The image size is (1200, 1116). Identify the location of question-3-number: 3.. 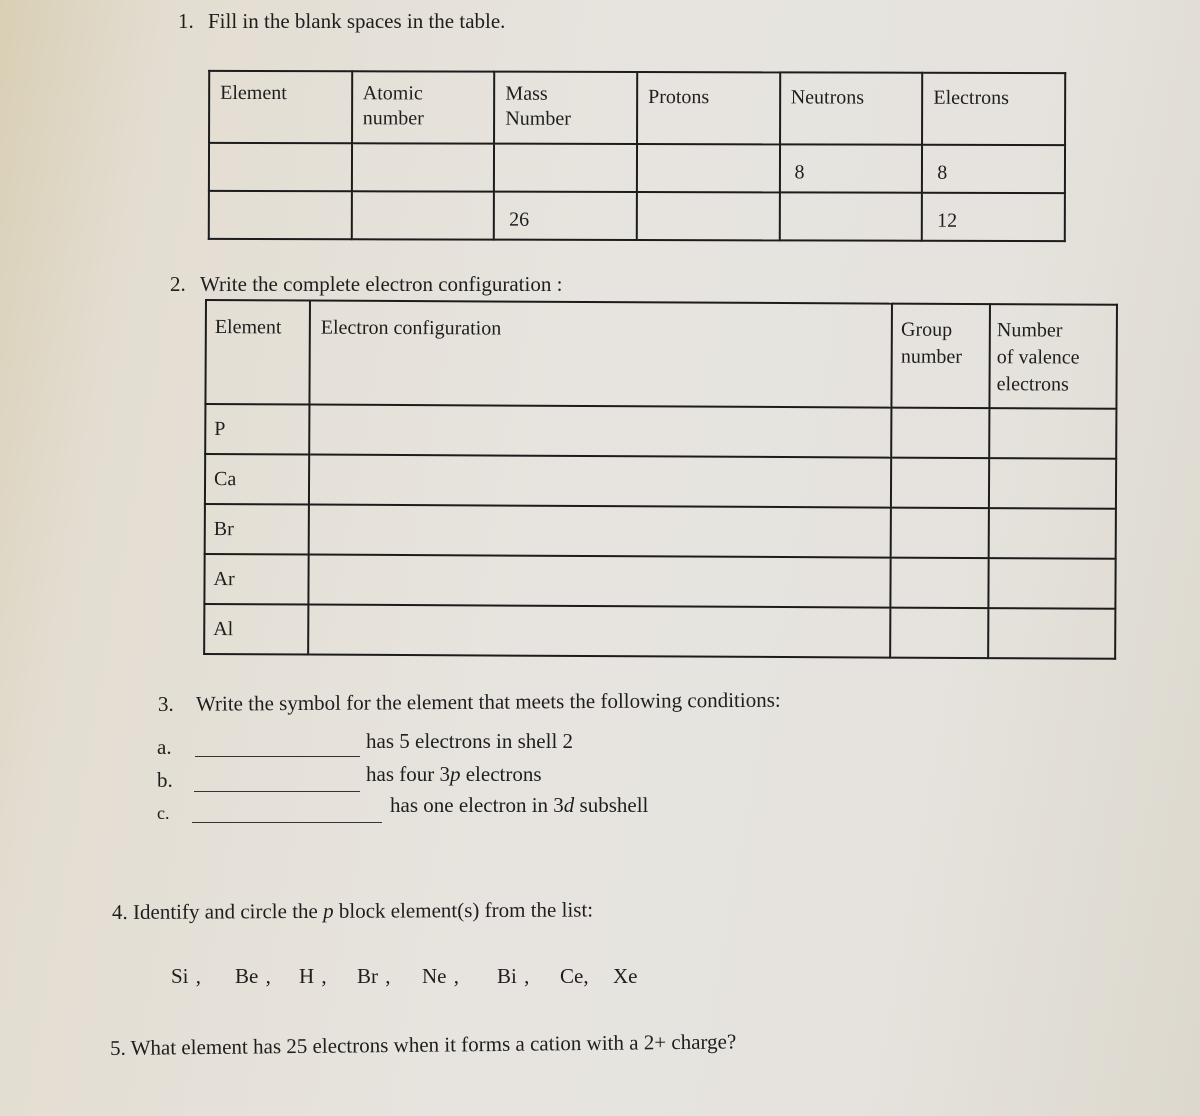
(165, 703).